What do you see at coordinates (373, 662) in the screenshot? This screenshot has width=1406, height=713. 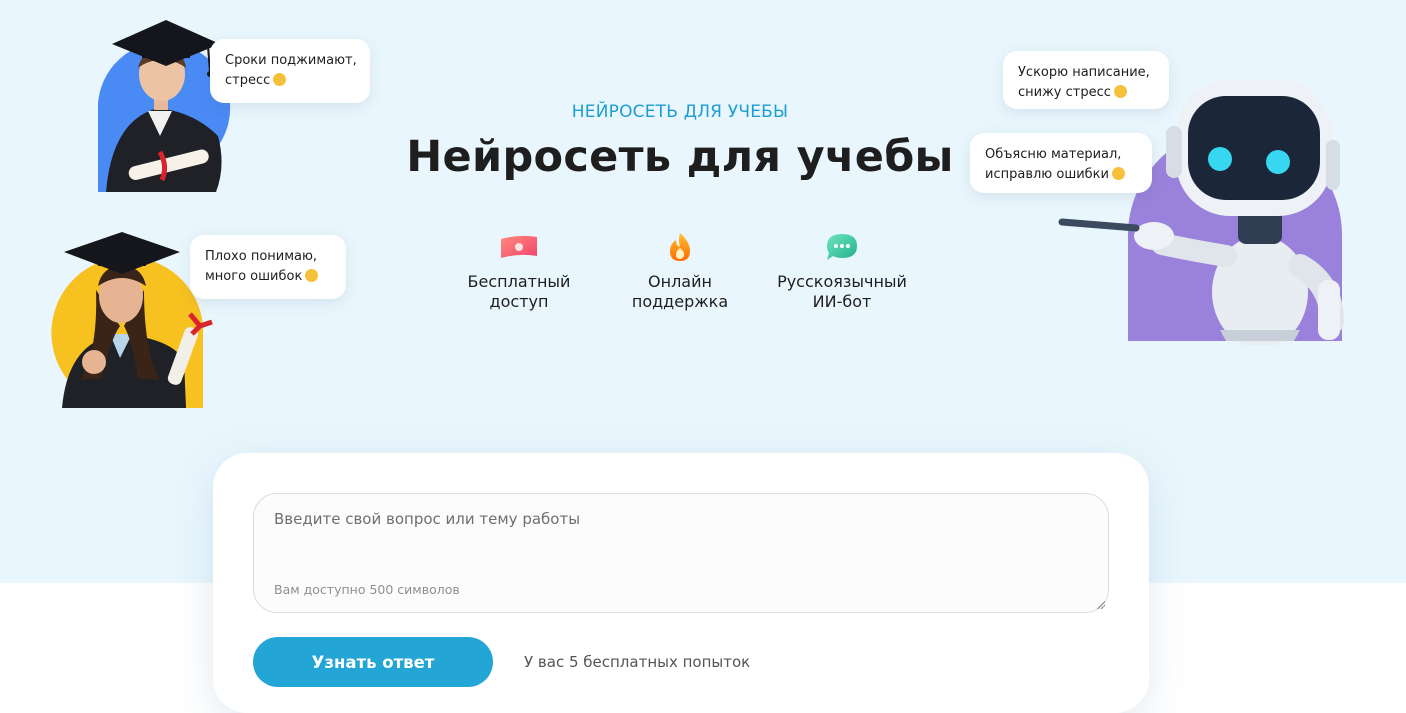 I see `get-answer-button: Узнать ответ` at bounding box center [373, 662].